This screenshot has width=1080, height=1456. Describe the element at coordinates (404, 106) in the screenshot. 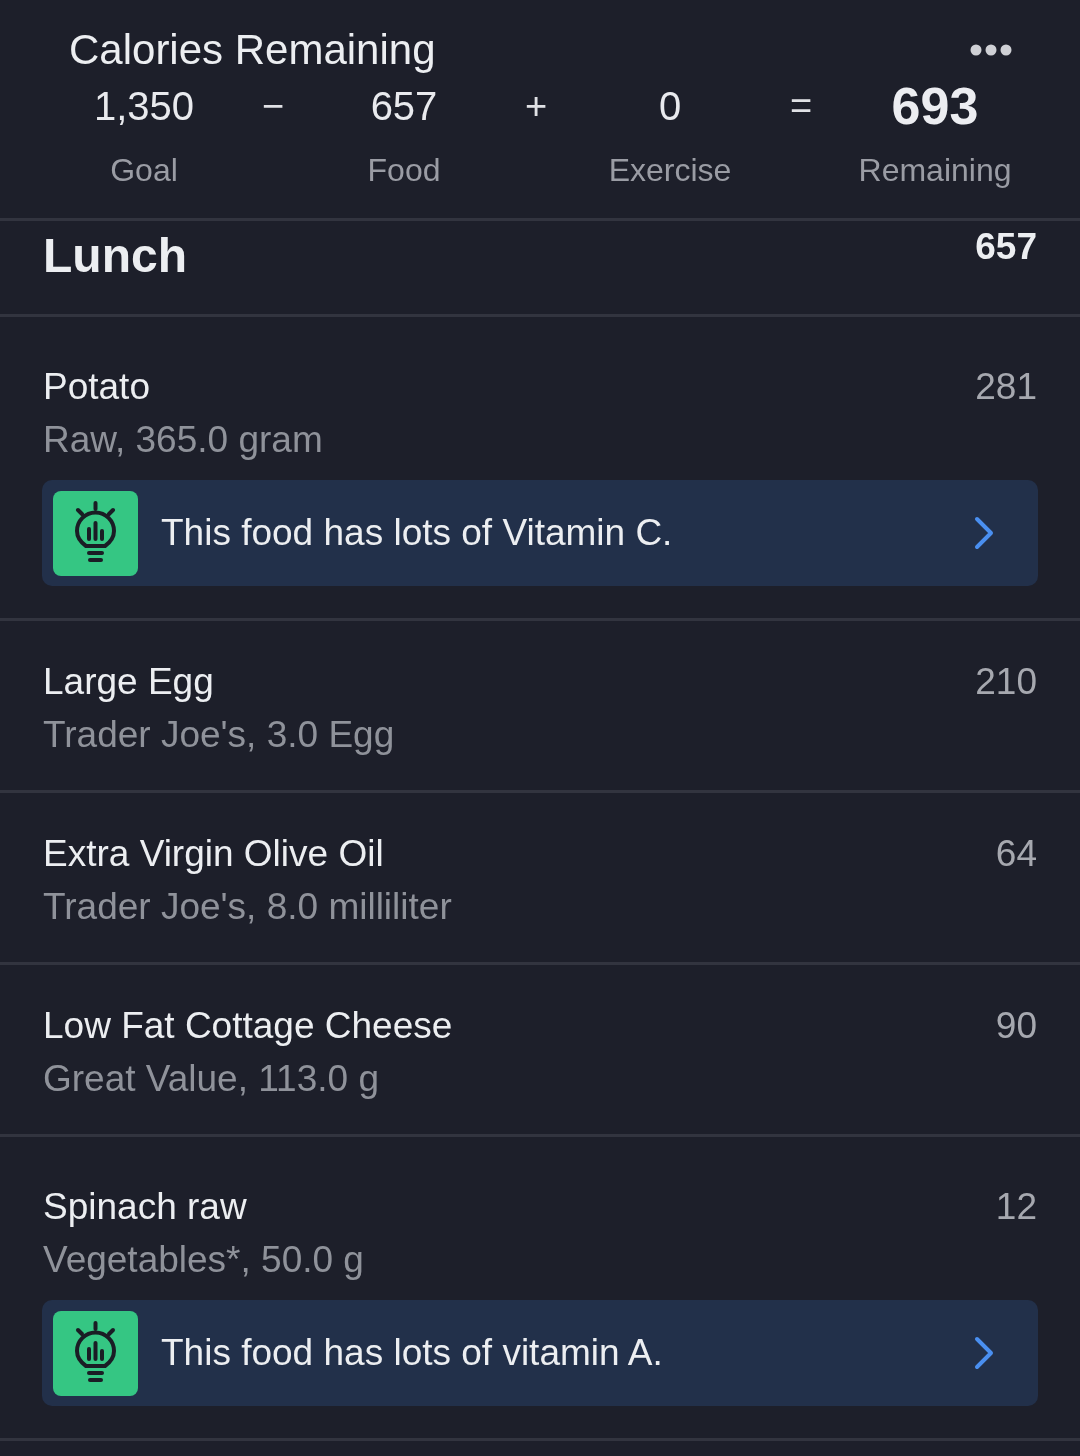

I see `summary-value: 657` at that location.